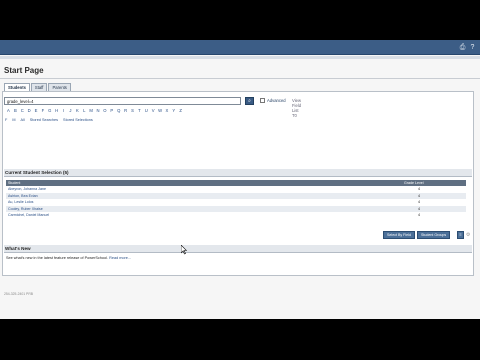 Image resolution: width=480 pixels, height=360 pixels. What do you see at coordinates (173, 110) in the screenshot?
I see `letter-filter-link: Y` at bounding box center [173, 110].